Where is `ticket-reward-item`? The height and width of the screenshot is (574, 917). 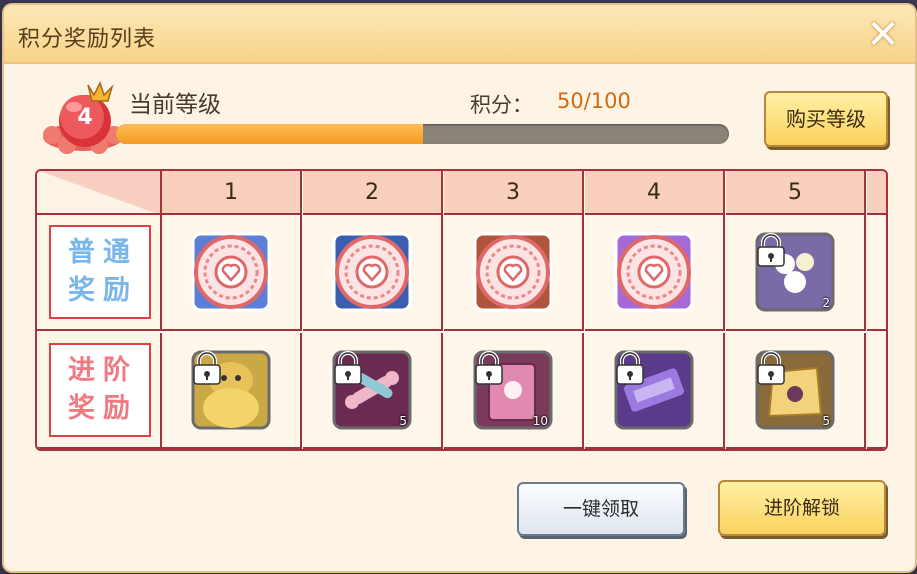
ticket-reward-item is located at coordinates (654, 390).